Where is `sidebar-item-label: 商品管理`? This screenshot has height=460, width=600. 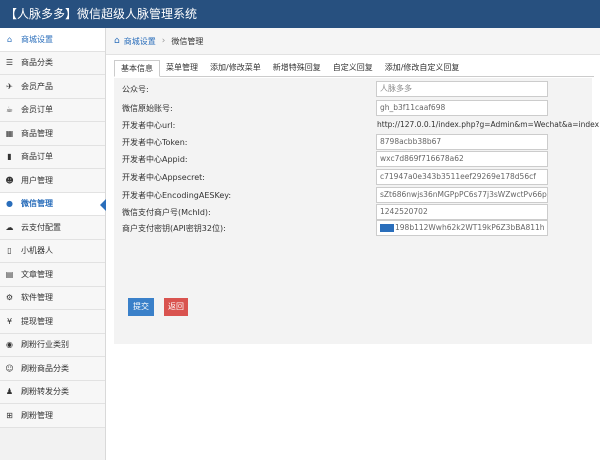
sidebar-item-label: 商品管理 is located at coordinates (37, 133).